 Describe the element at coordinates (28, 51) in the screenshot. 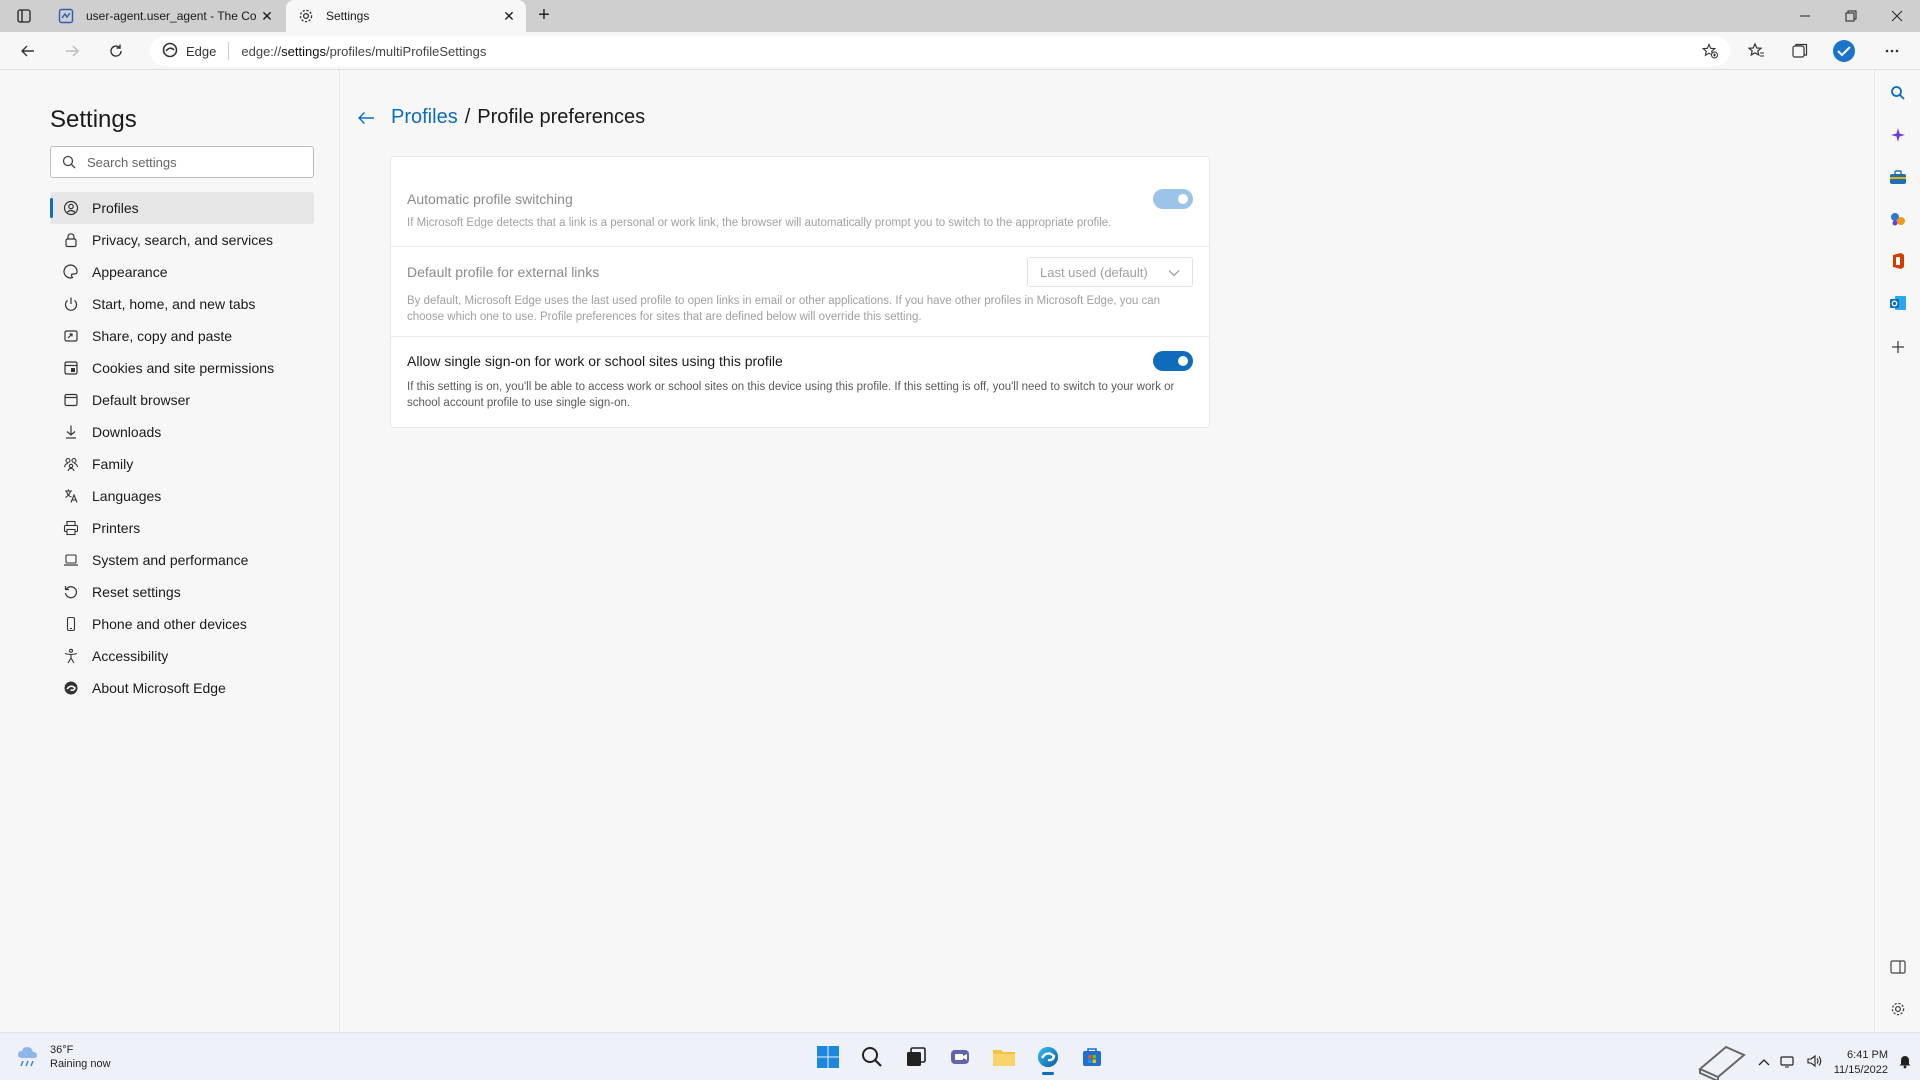

I see `back-button` at that location.